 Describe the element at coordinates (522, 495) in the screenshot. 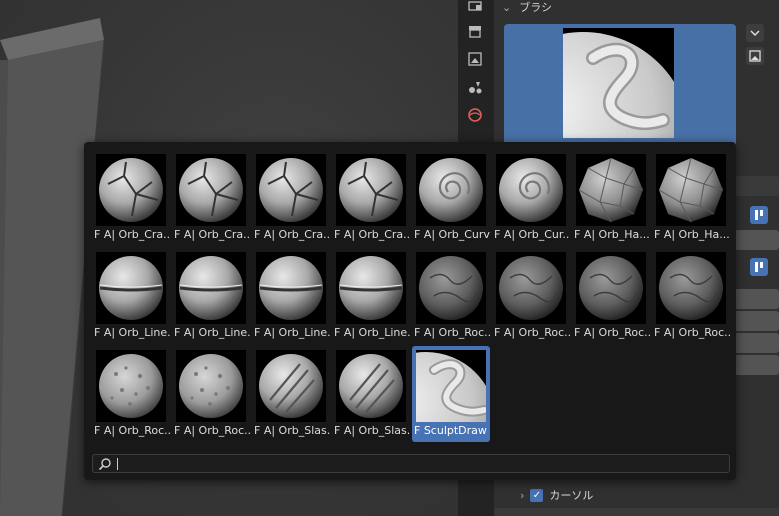

I see `chevron-right-icon: ›` at that location.